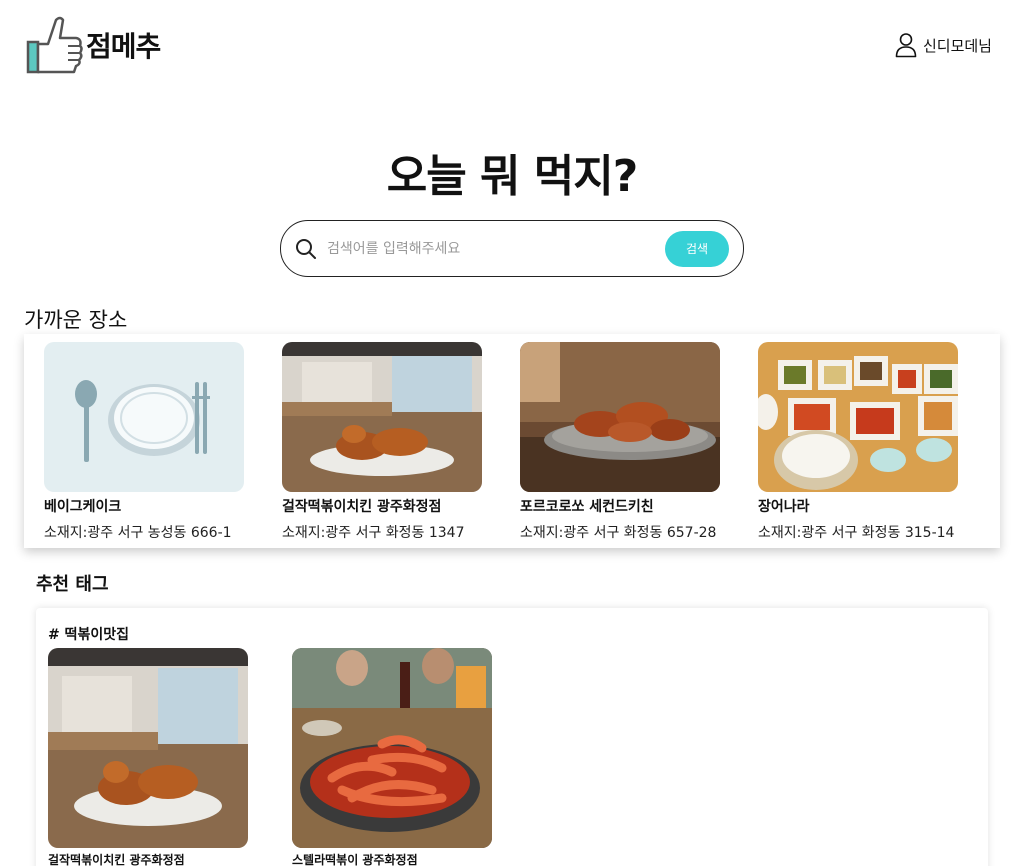  I want to click on place-card: 장어나라 소재지:광주 서구 화정동 315-14, so click(874, 442).